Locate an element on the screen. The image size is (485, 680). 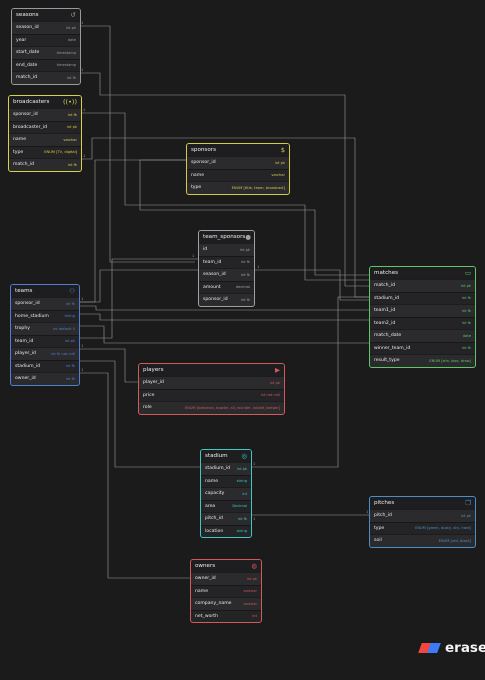
table-row: owner_id int fk is located at coordinates (45, 378).